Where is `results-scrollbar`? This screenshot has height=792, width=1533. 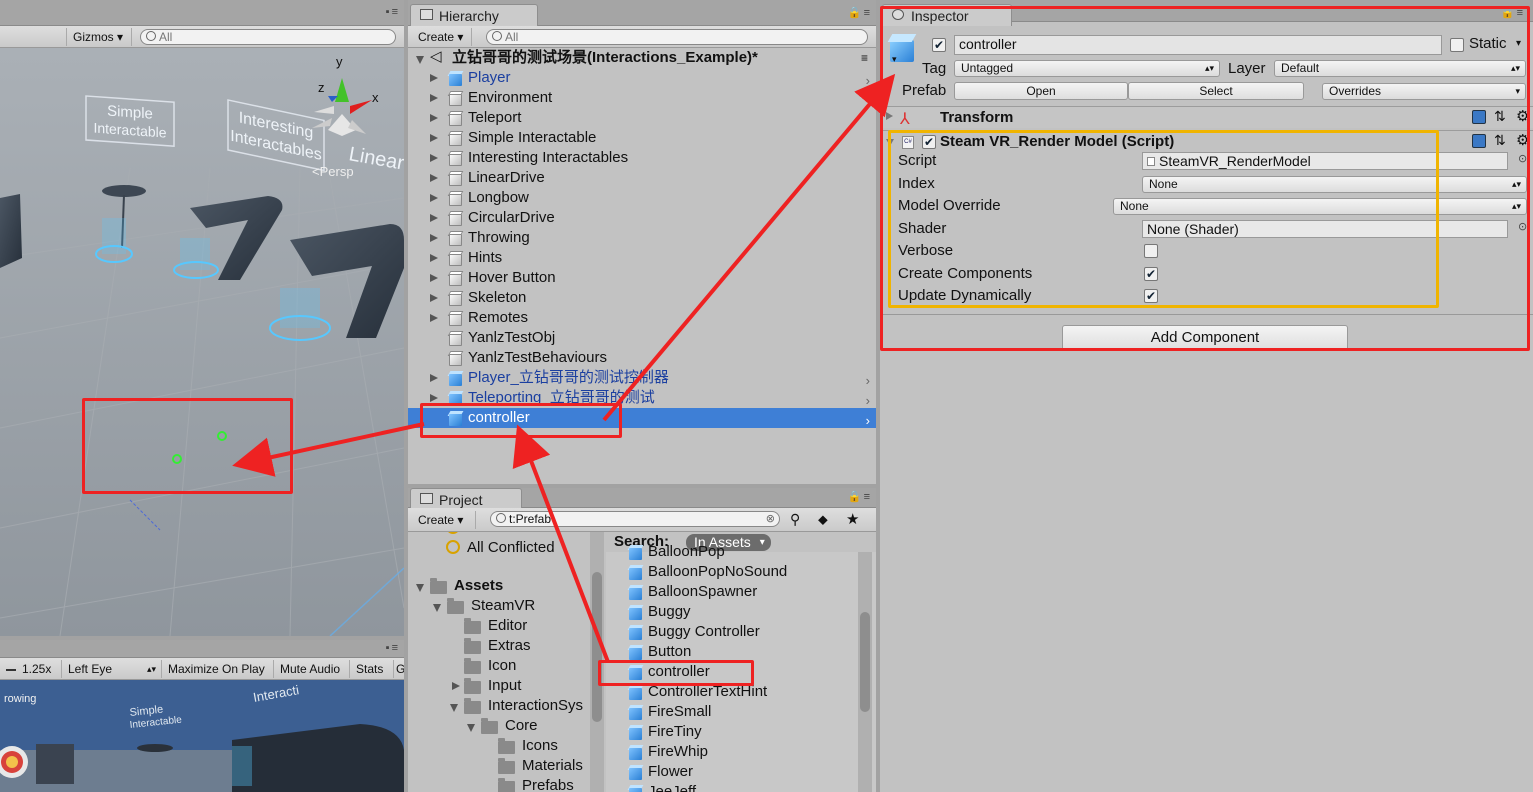 results-scrollbar is located at coordinates (865, 672).